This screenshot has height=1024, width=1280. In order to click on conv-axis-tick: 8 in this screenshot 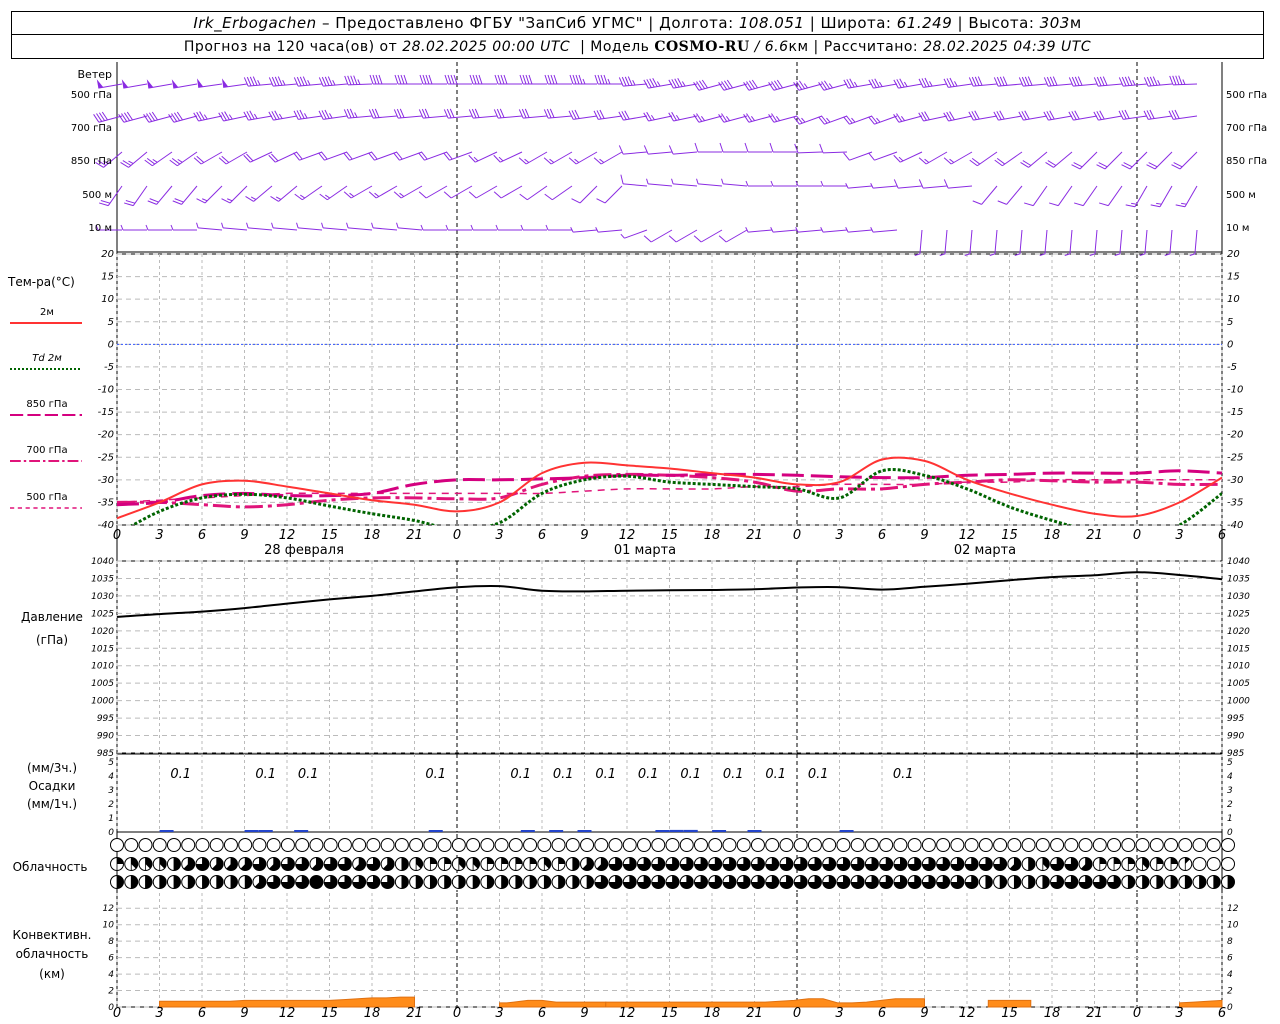, I will do `click(111, 942)`.